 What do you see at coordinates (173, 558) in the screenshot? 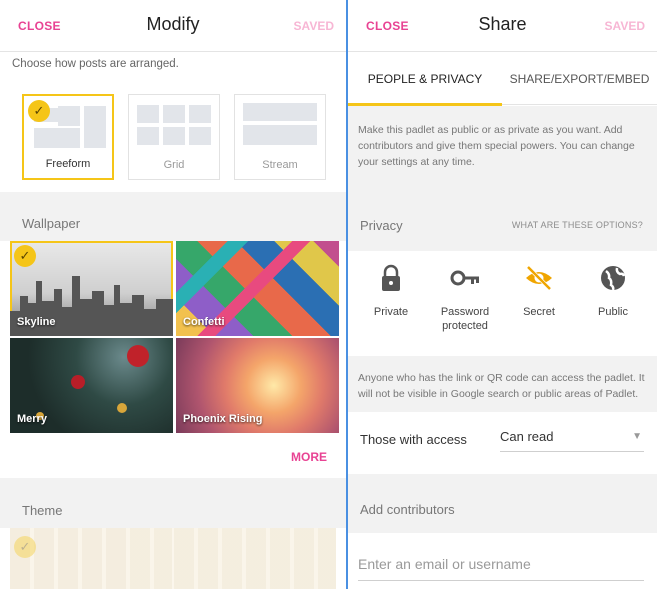
I see `theme-options: ✓` at bounding box center [173, 558].